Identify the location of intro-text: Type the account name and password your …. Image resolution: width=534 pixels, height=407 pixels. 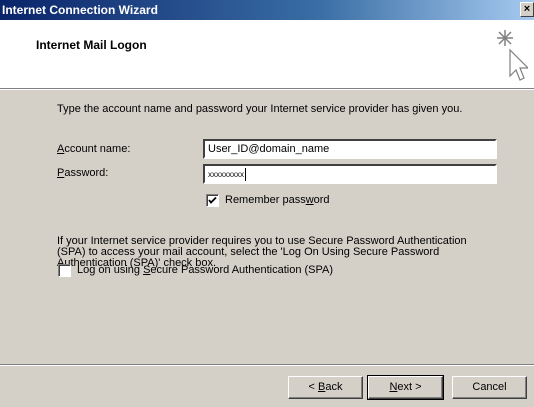
(260, 109).